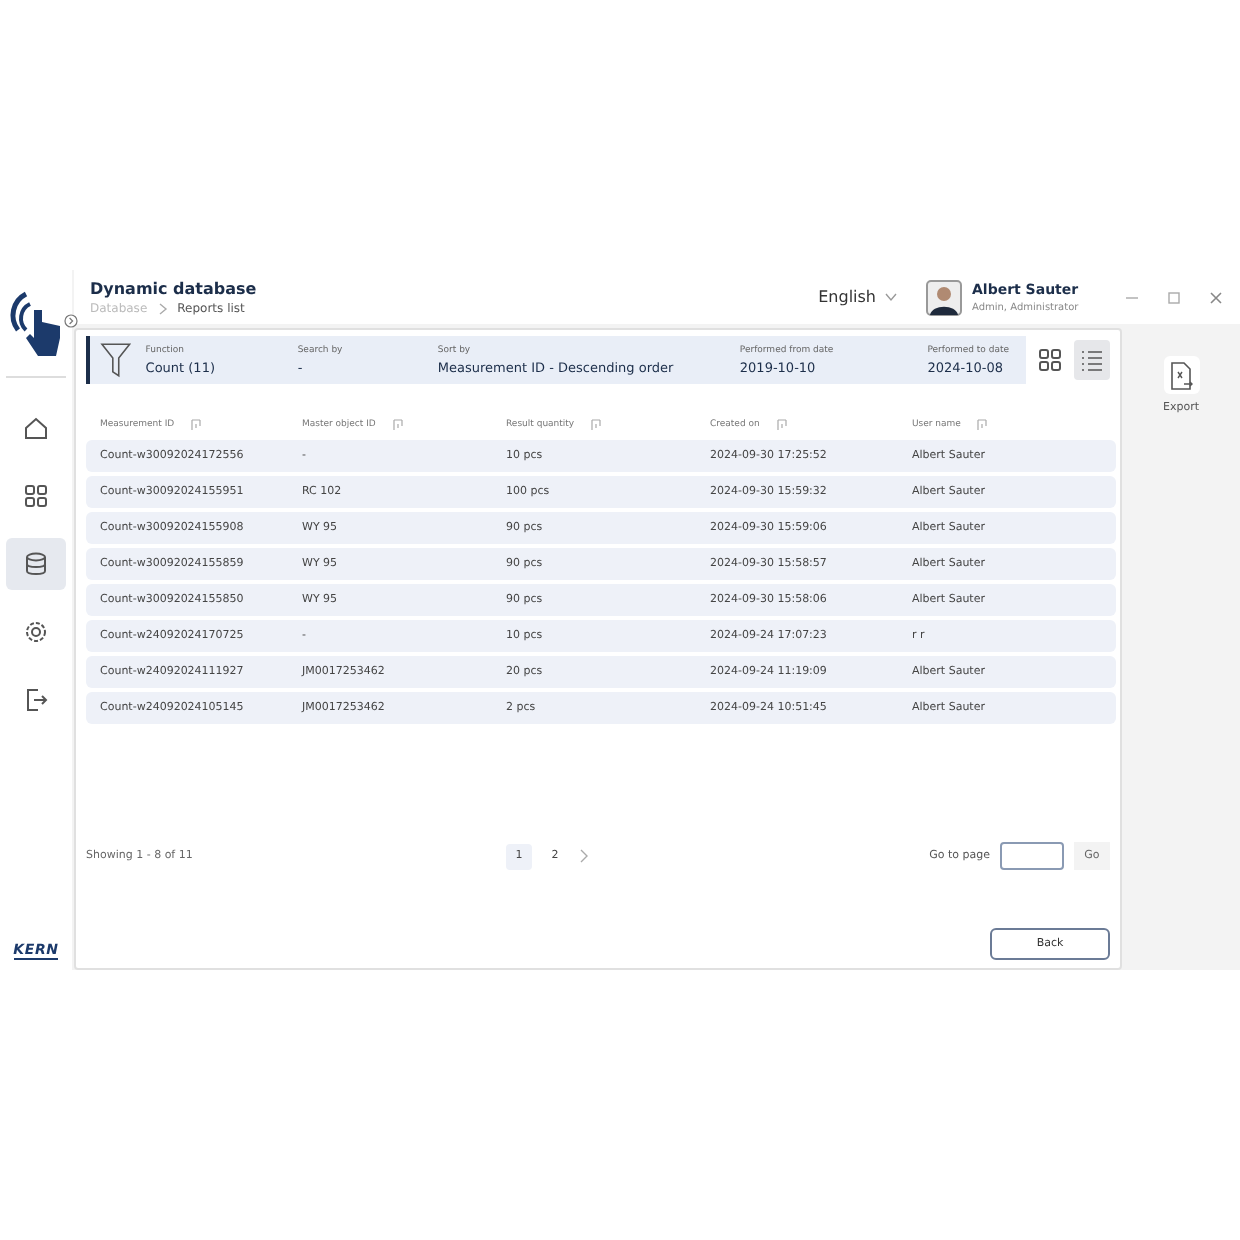 The height and width of the screenshot is (1240, 1240). Describe the element at coordinates (36, 496) in the screenshot. I see `grid-icon` at that location.